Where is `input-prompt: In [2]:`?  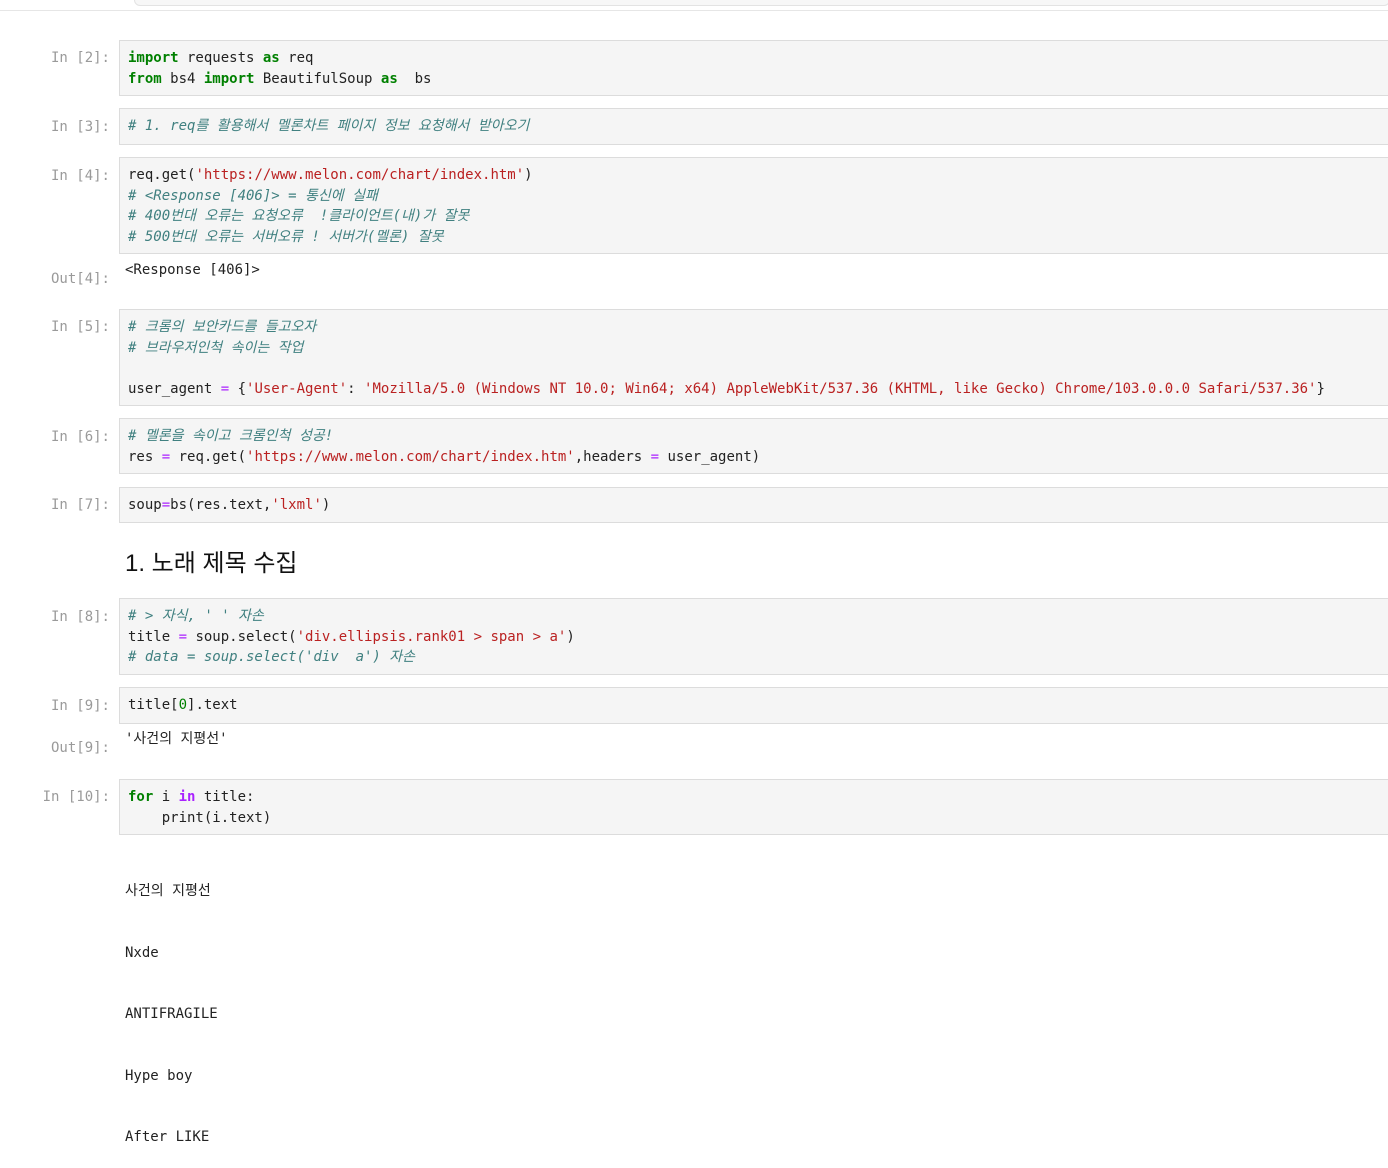 input-prompt: In [2]: is located at coordinates (80, 58).